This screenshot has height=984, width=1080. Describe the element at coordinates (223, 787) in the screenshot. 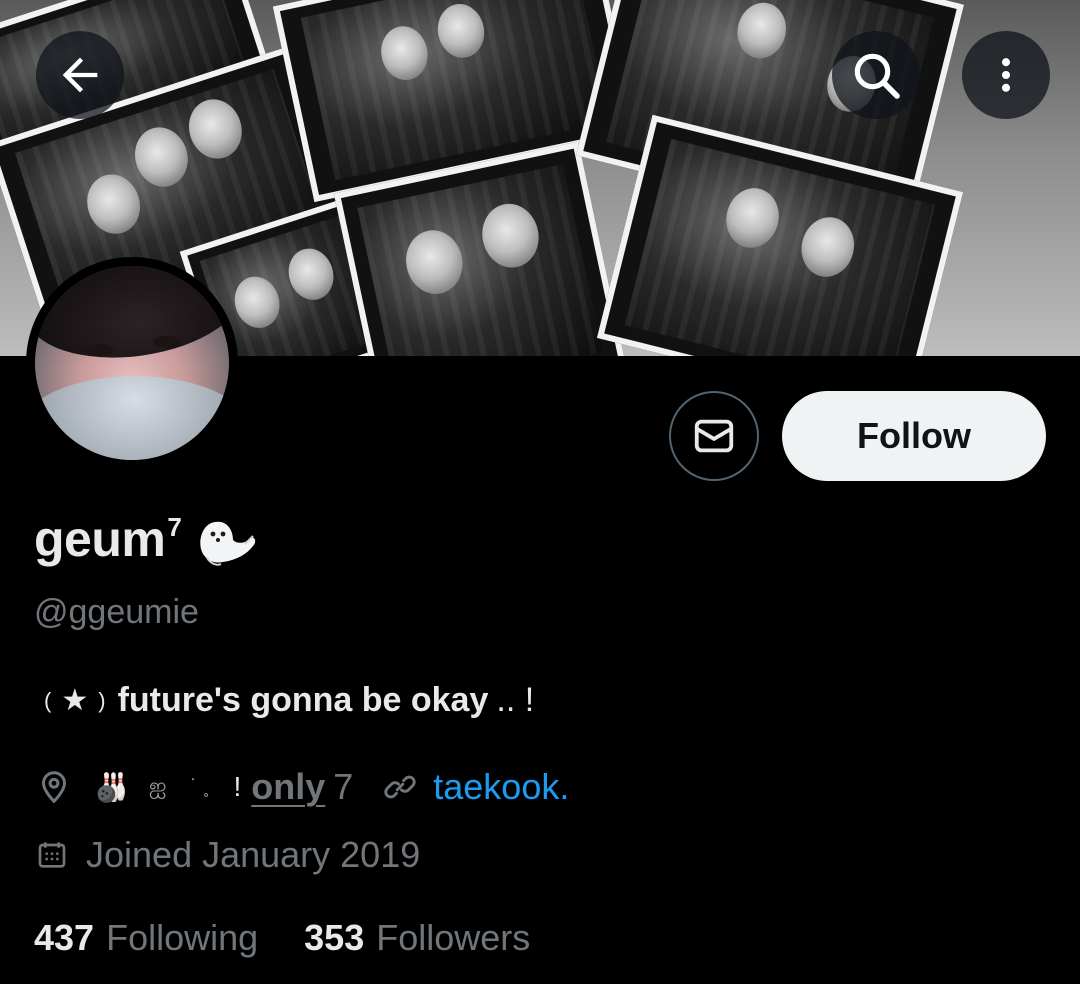

I see `location-text: 🎳 ஐ ˙ ˳ ! only 7` at that location.